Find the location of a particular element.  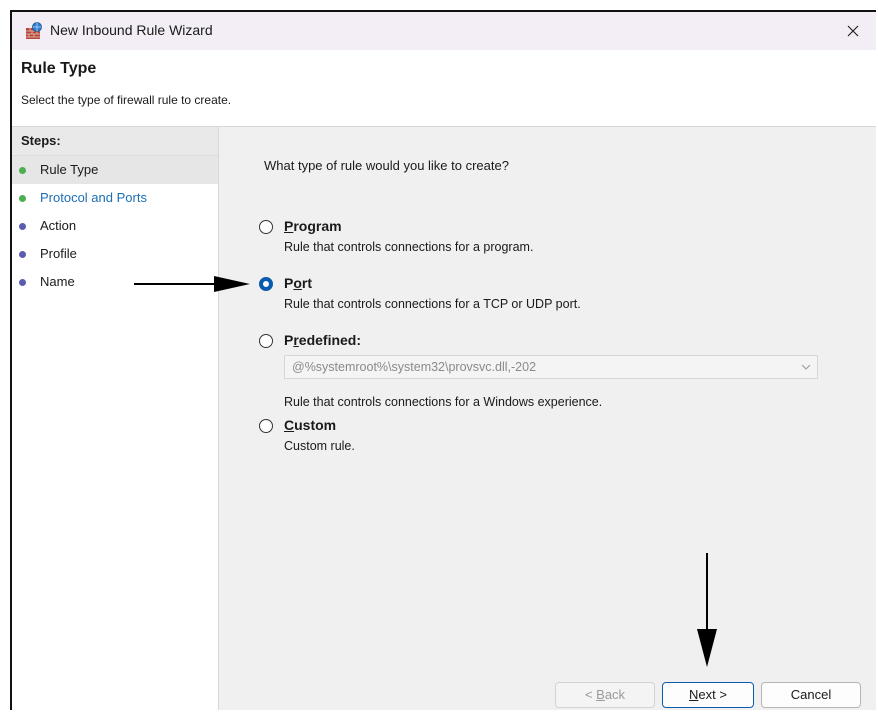

step-action: Action is located at coordinates (115, 226).